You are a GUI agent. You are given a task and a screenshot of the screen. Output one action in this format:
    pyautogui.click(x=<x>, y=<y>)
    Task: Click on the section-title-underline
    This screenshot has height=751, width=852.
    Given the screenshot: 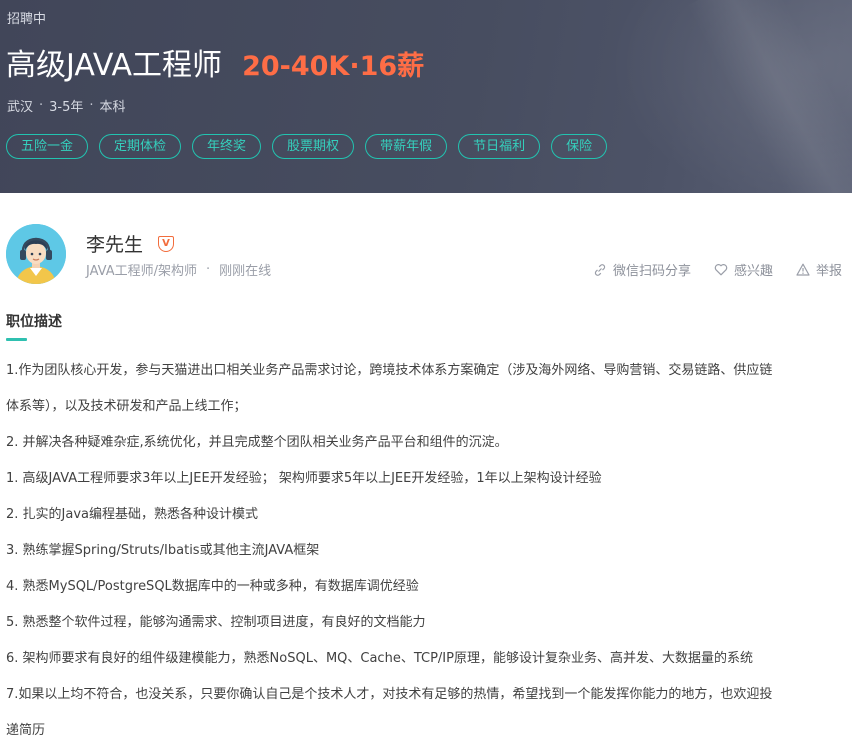 What is the action you would take?
    pyautogui.click(x=16, y=339)
    